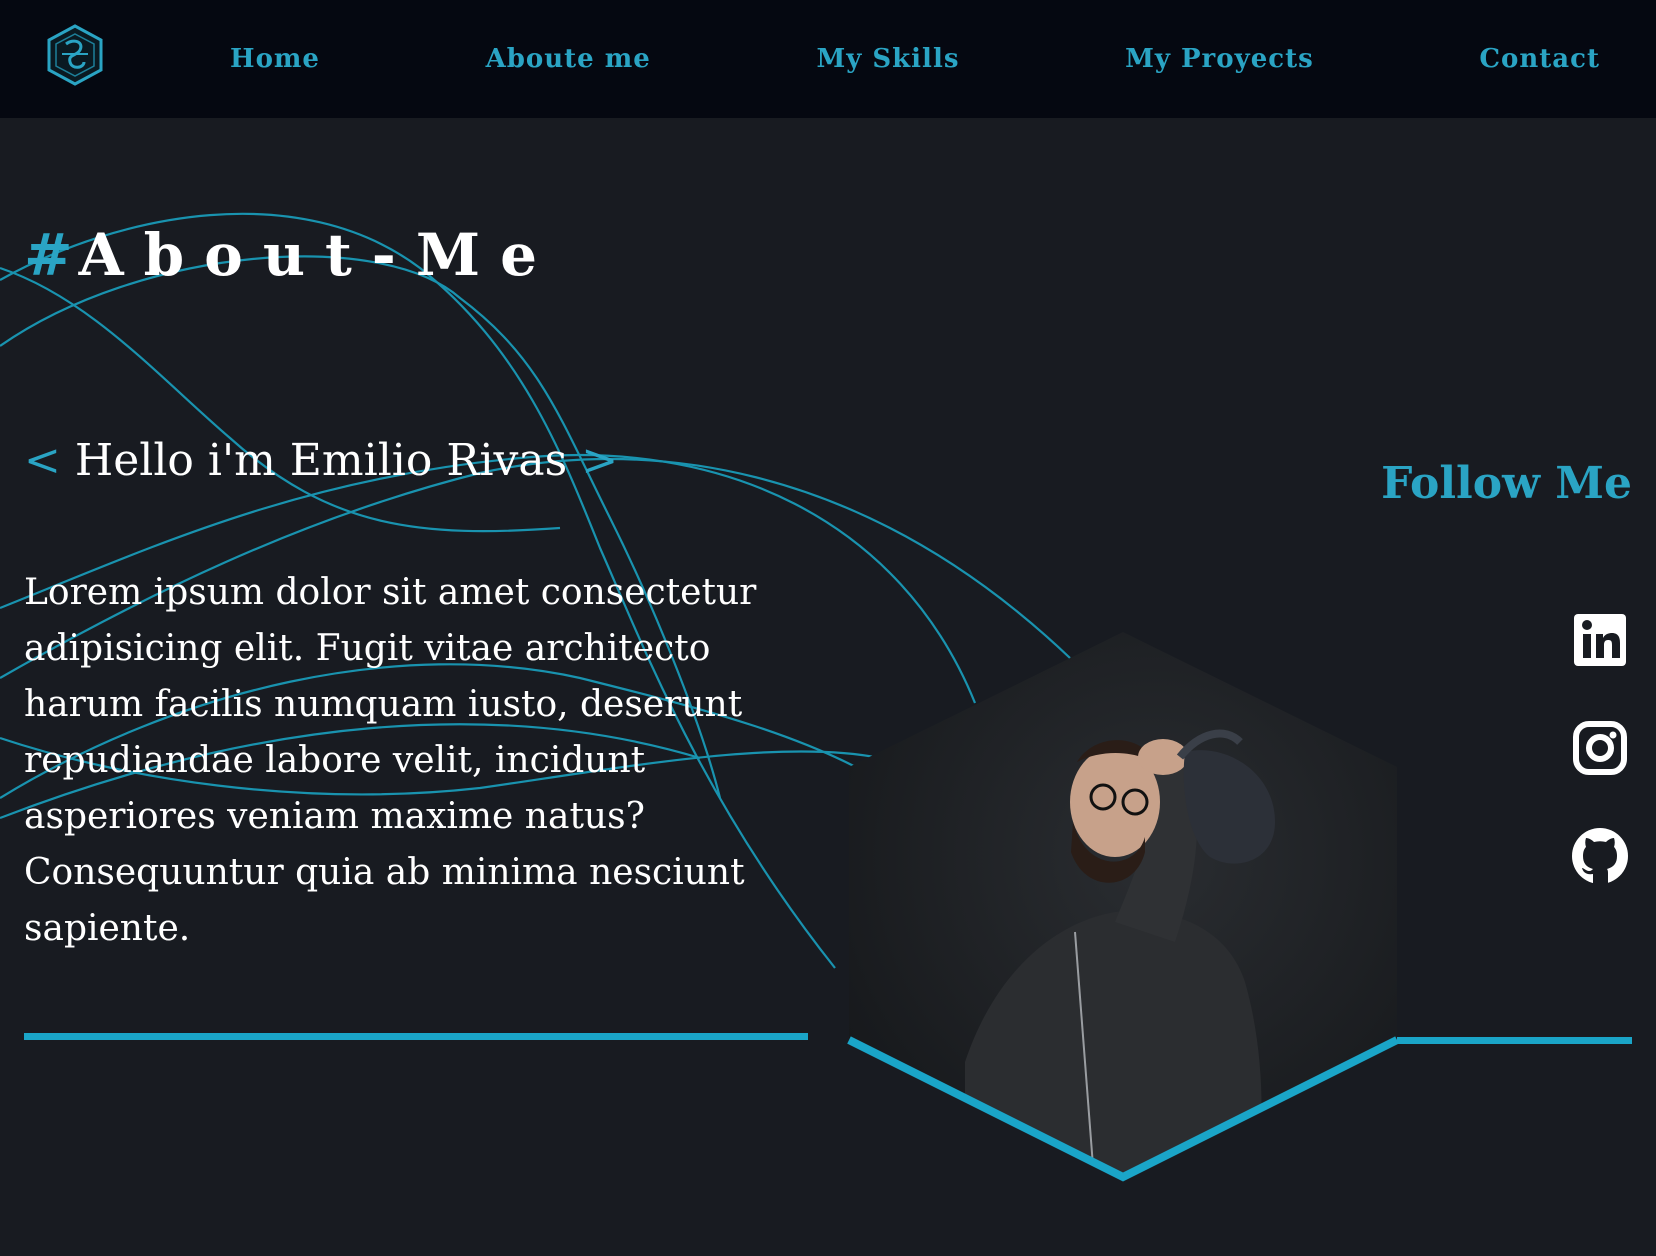  Describe the element at coordinates (1123, 907) in the screenshot. I see `profile-photo` at that location.